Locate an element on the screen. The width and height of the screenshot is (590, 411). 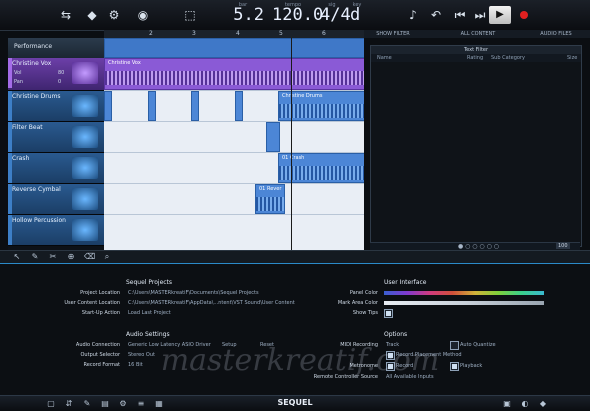
section-options: Options is located at coordinates (396, 334).